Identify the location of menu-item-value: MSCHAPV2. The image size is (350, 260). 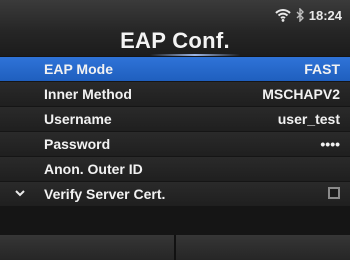
(301, 94).